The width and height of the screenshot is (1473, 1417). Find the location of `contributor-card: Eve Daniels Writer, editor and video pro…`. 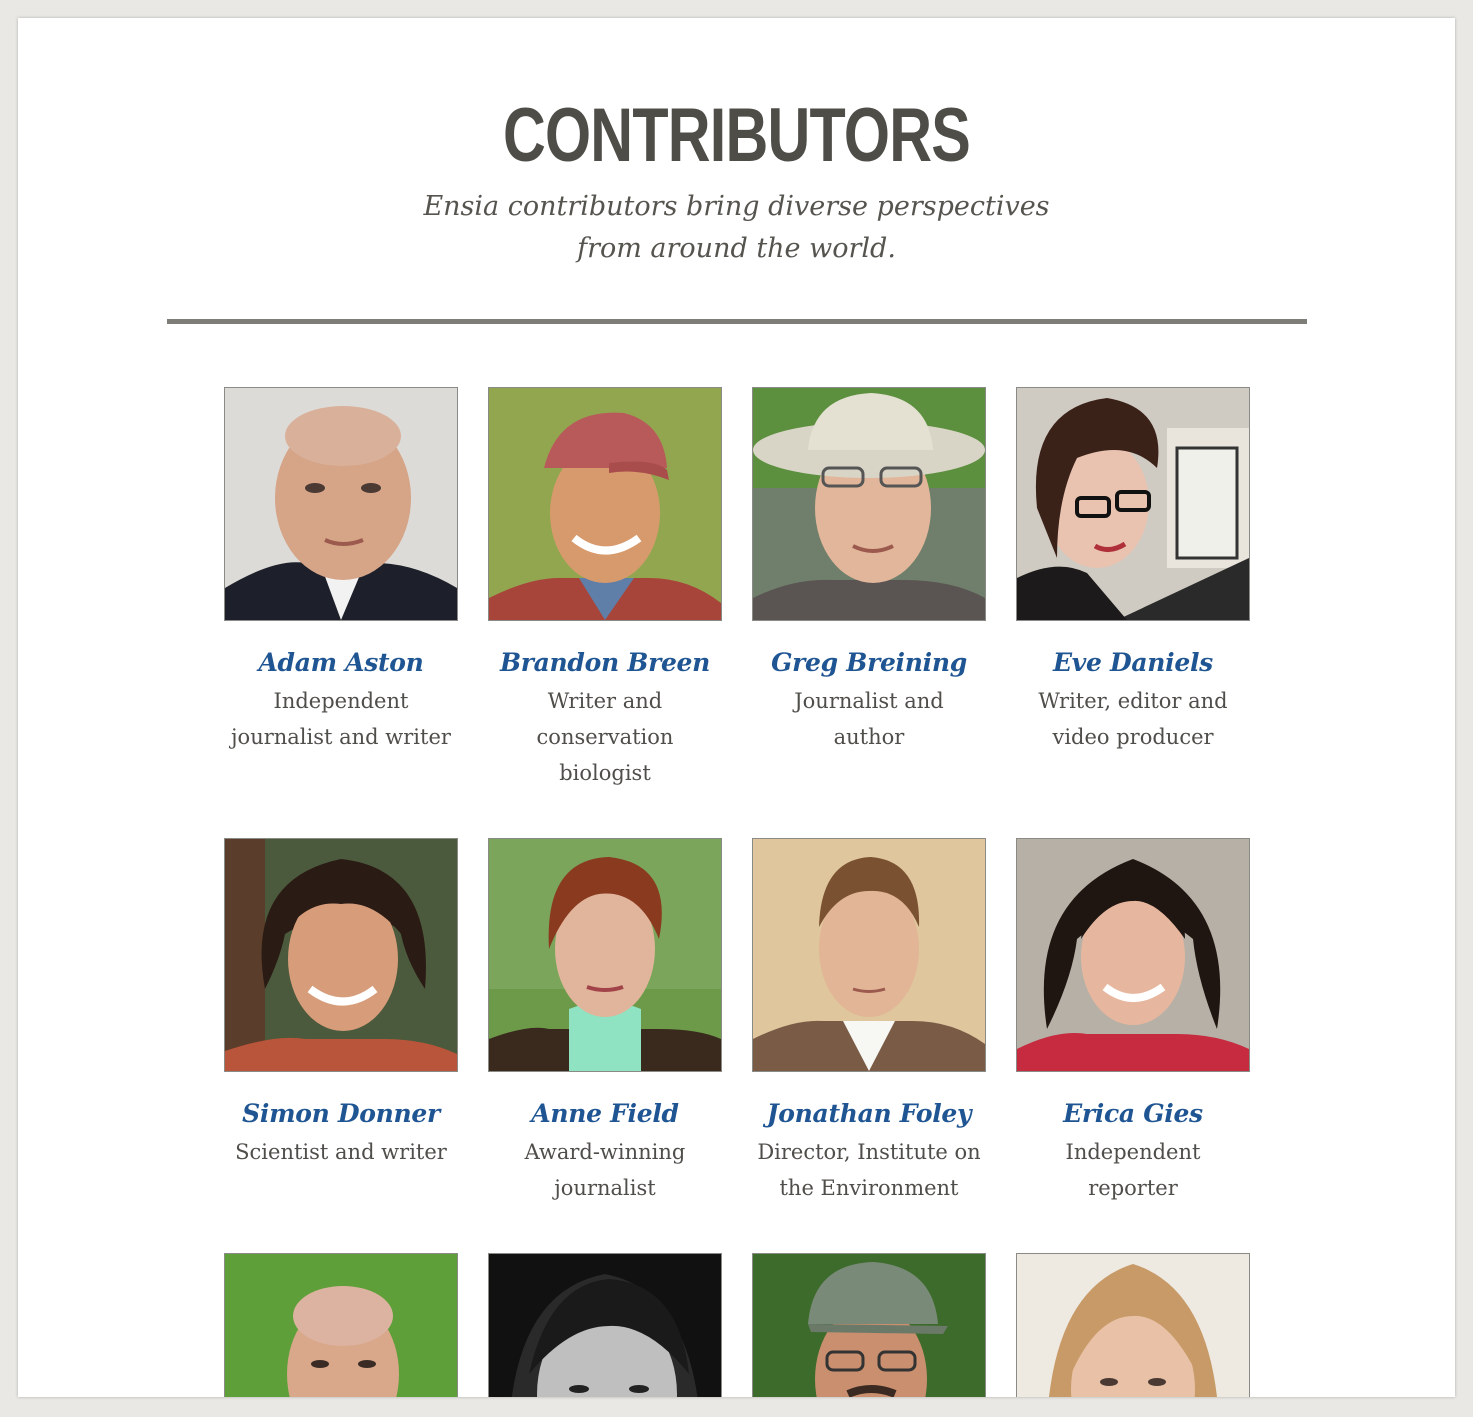

contributor-card: Eve Daniels Writer, editor and video pro… is located at coordinates (1133, 571).